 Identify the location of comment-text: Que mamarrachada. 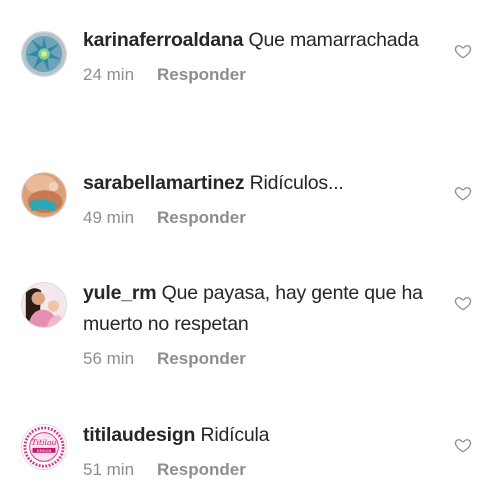
(333, 40).